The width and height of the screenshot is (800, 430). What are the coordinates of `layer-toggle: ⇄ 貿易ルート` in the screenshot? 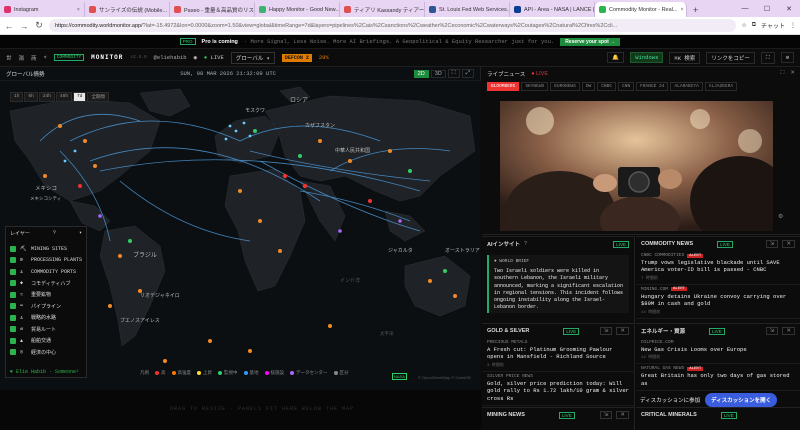 It's located at (46, 330).